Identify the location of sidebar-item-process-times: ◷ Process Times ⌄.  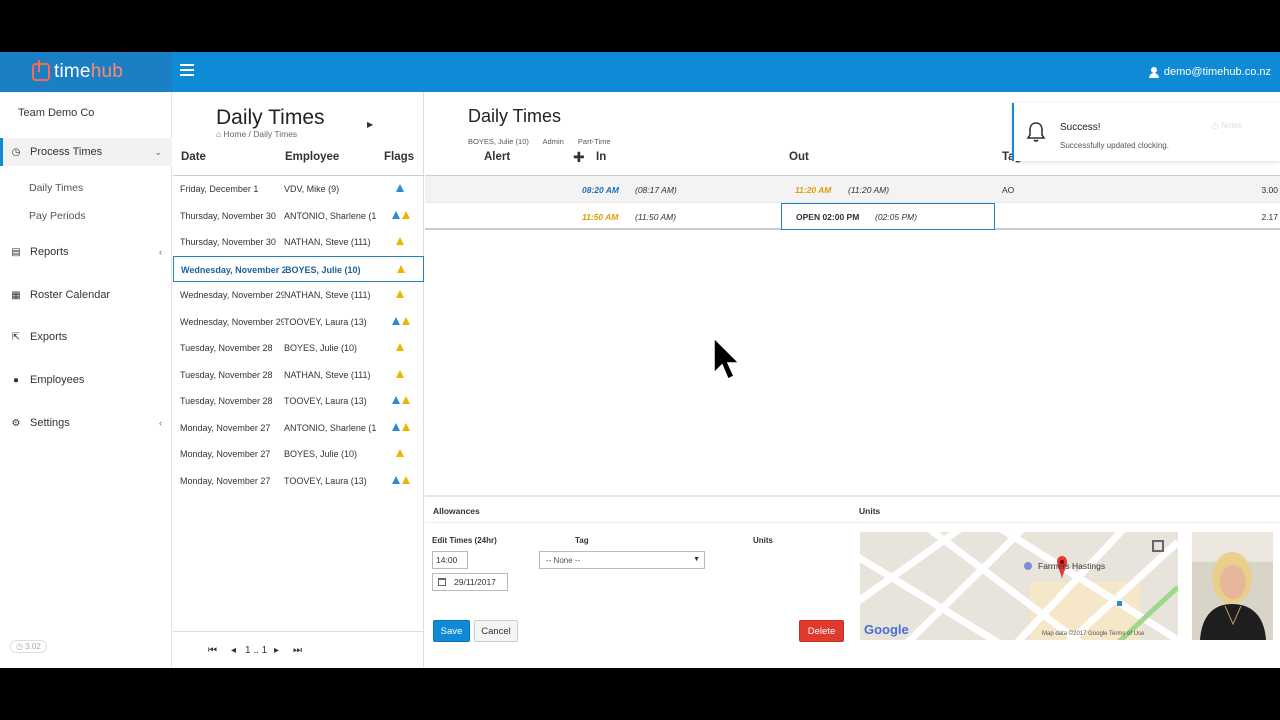
(86, 152).